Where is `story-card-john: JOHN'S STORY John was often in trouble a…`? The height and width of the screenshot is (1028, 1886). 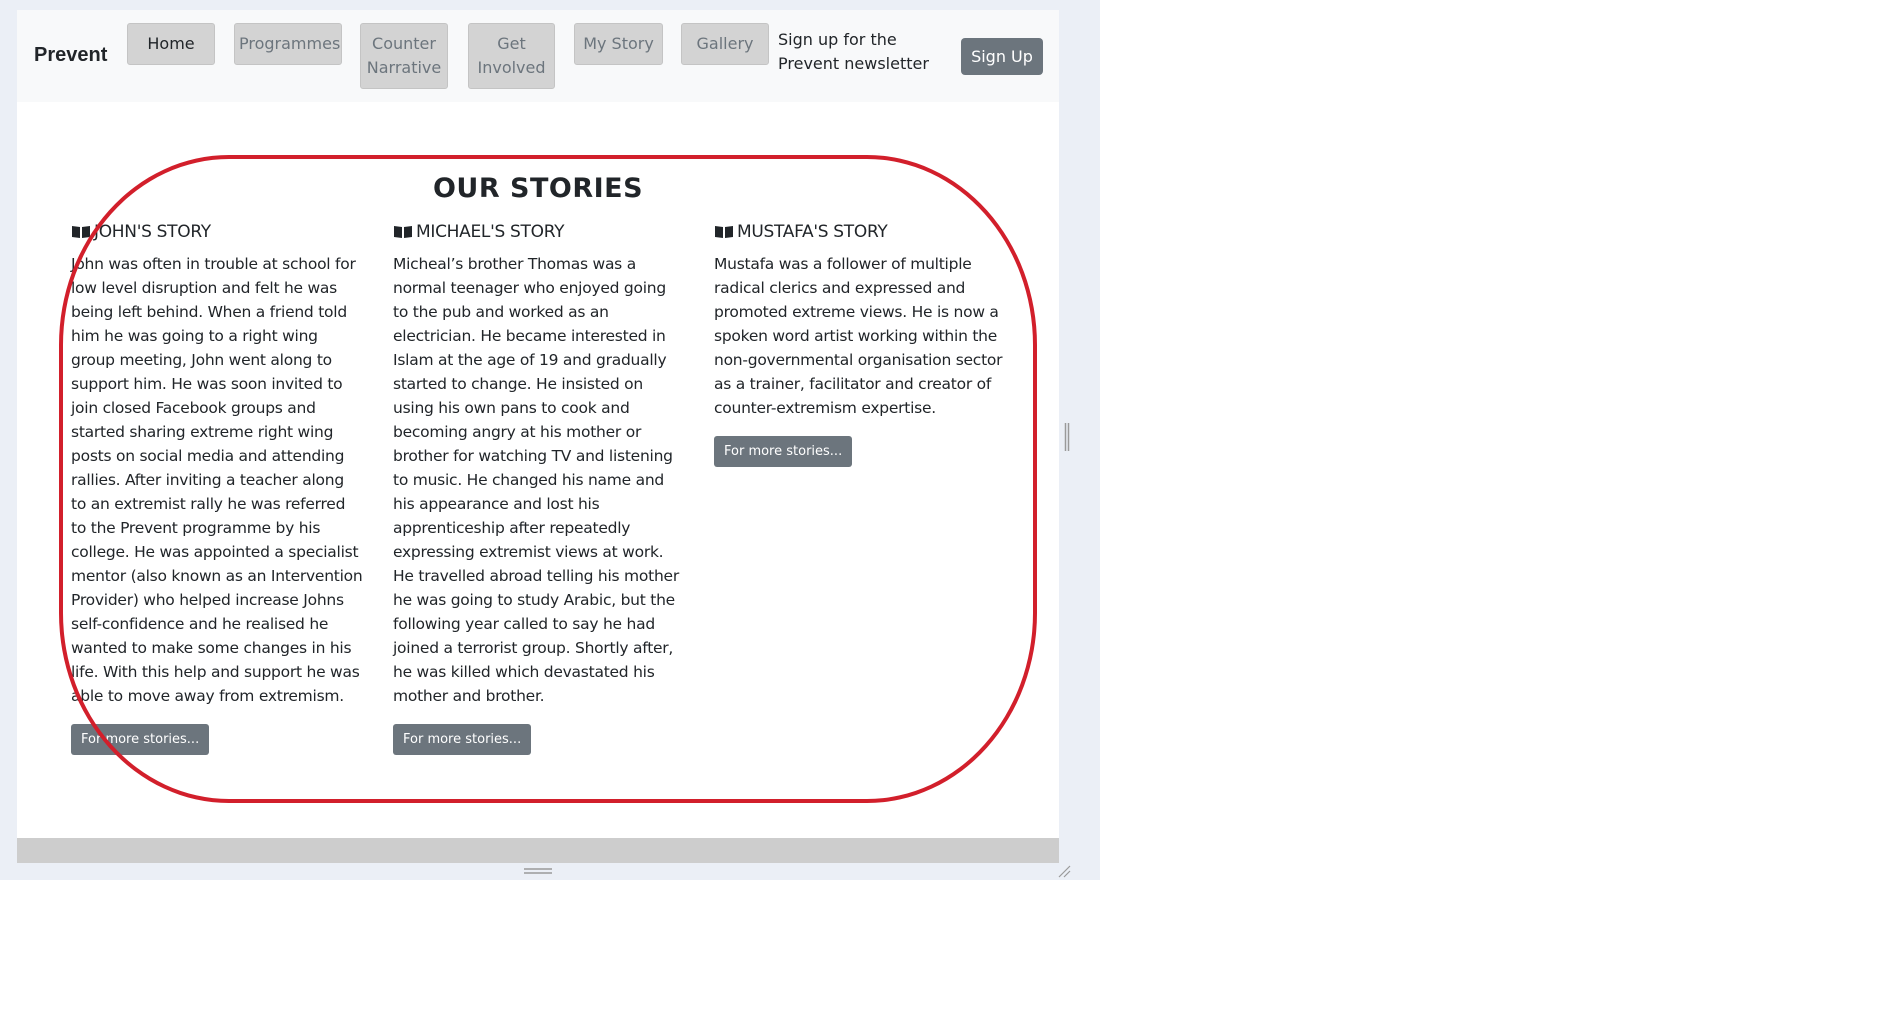
story-card-john: JOHN'S STORY John was often in trouble a… is located at coordinates (217, 487).